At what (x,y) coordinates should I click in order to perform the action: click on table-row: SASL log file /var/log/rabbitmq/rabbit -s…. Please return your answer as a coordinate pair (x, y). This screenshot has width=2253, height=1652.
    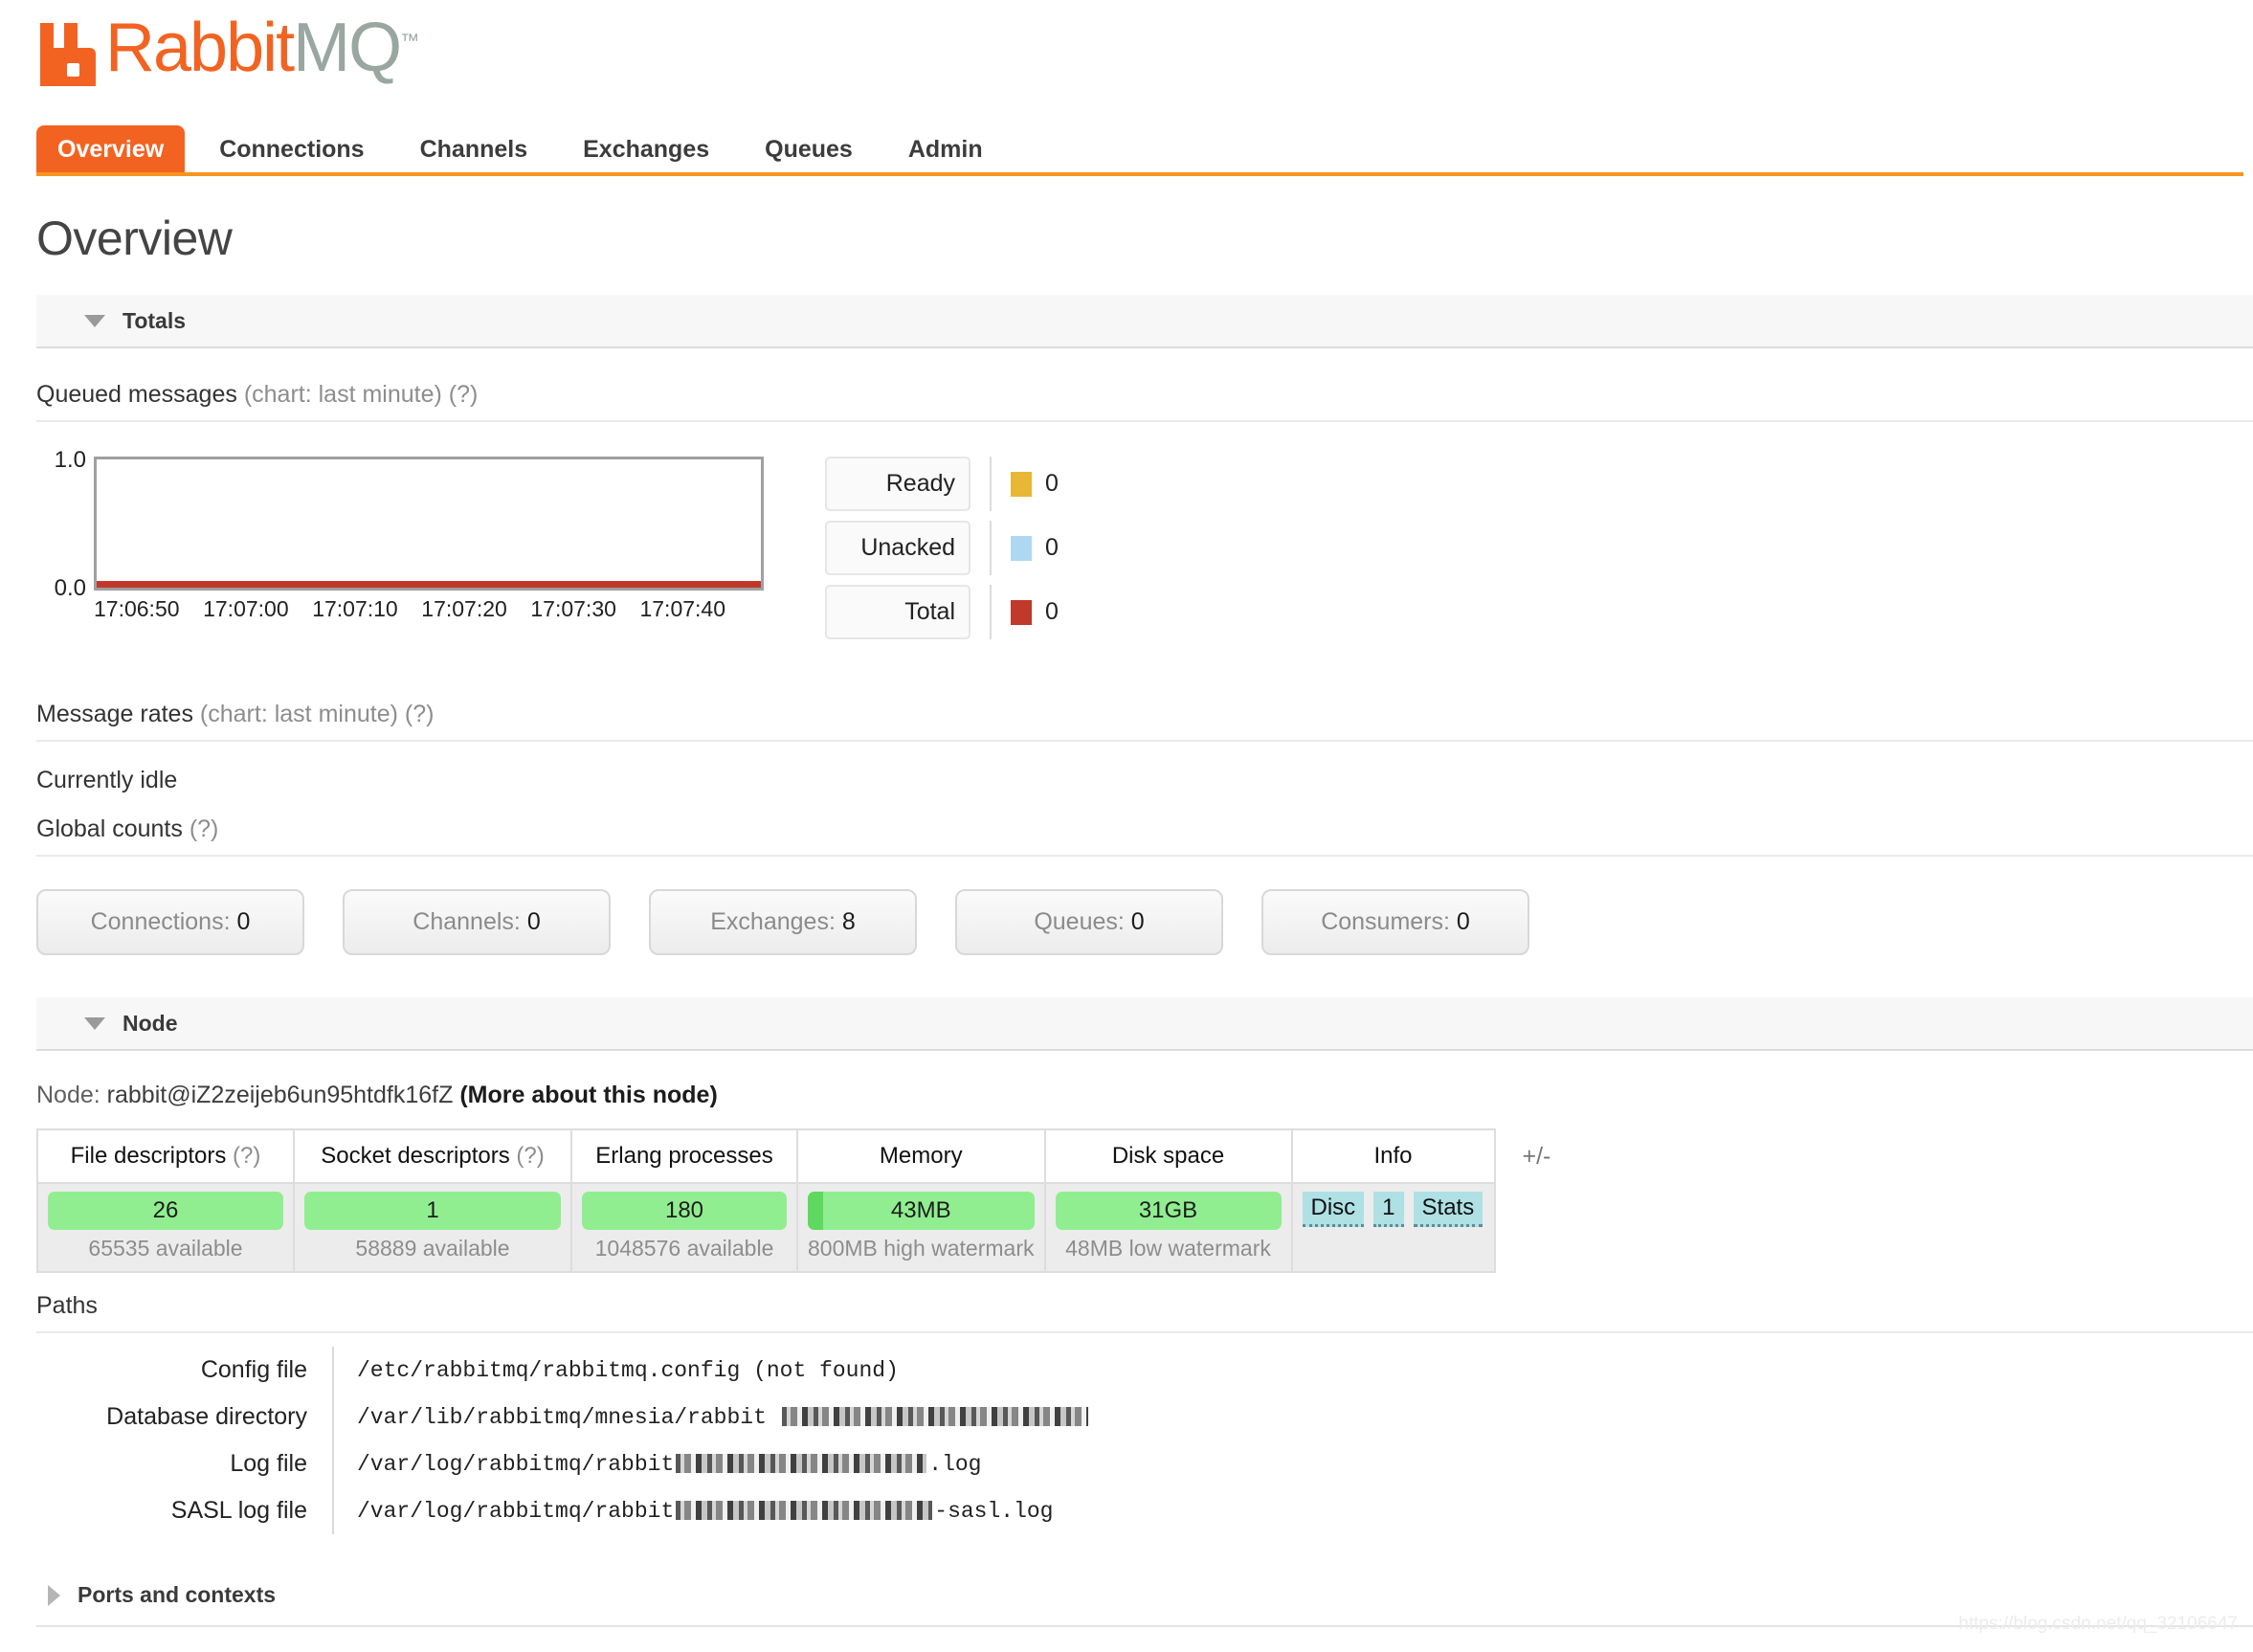
    Looking at the image, I should click on (563, 1510).